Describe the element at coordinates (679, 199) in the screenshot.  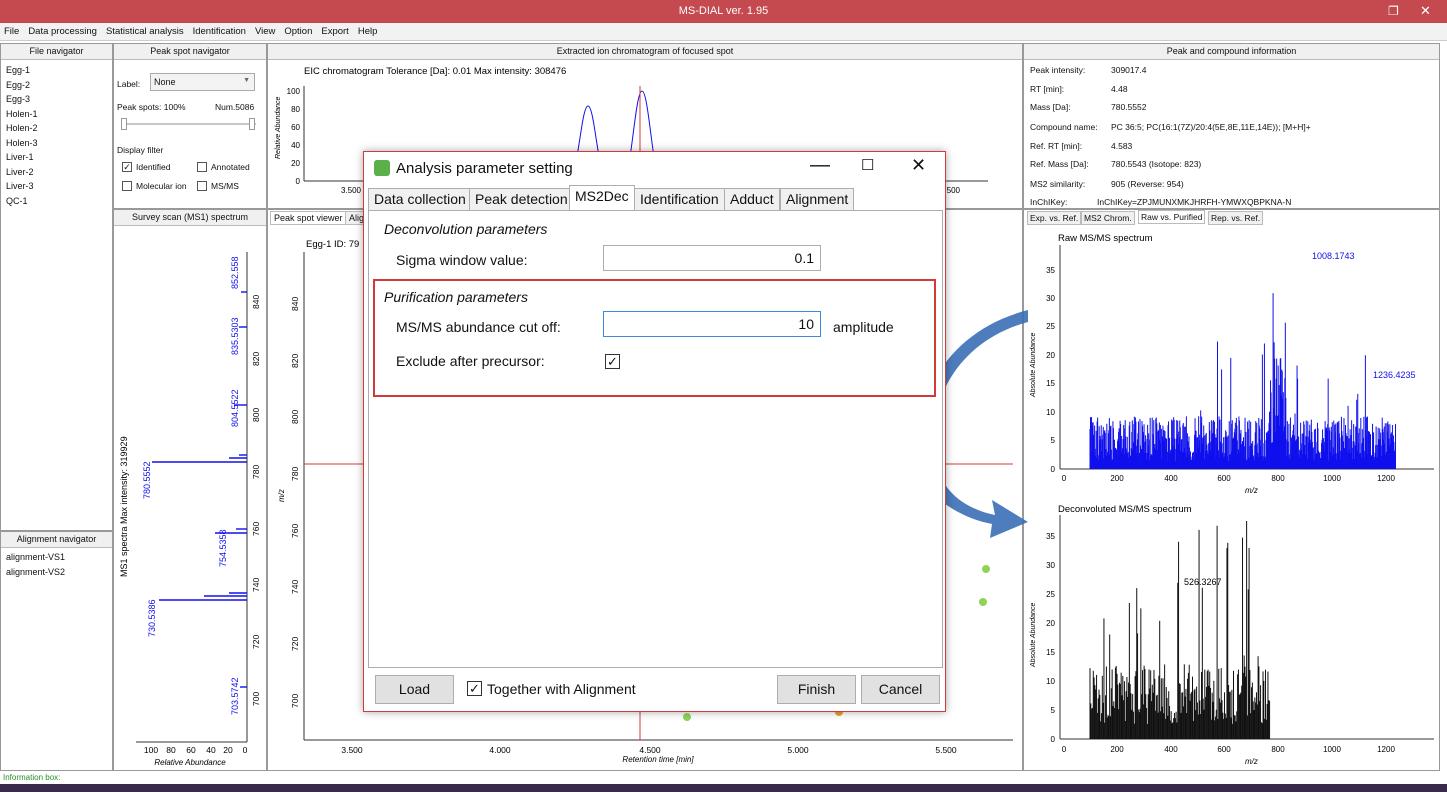
I see `tab-identification: Identification` at that location.